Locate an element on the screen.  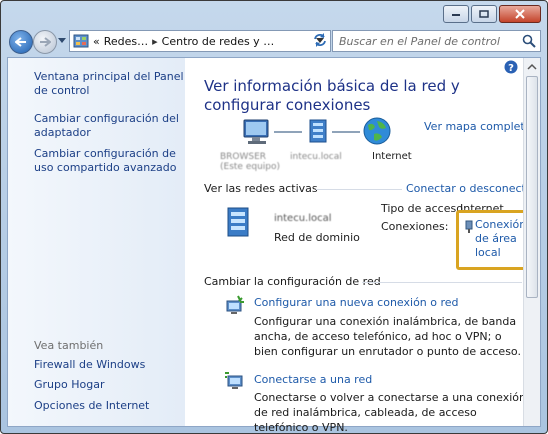
network-node is located at coordinates (318, 133).